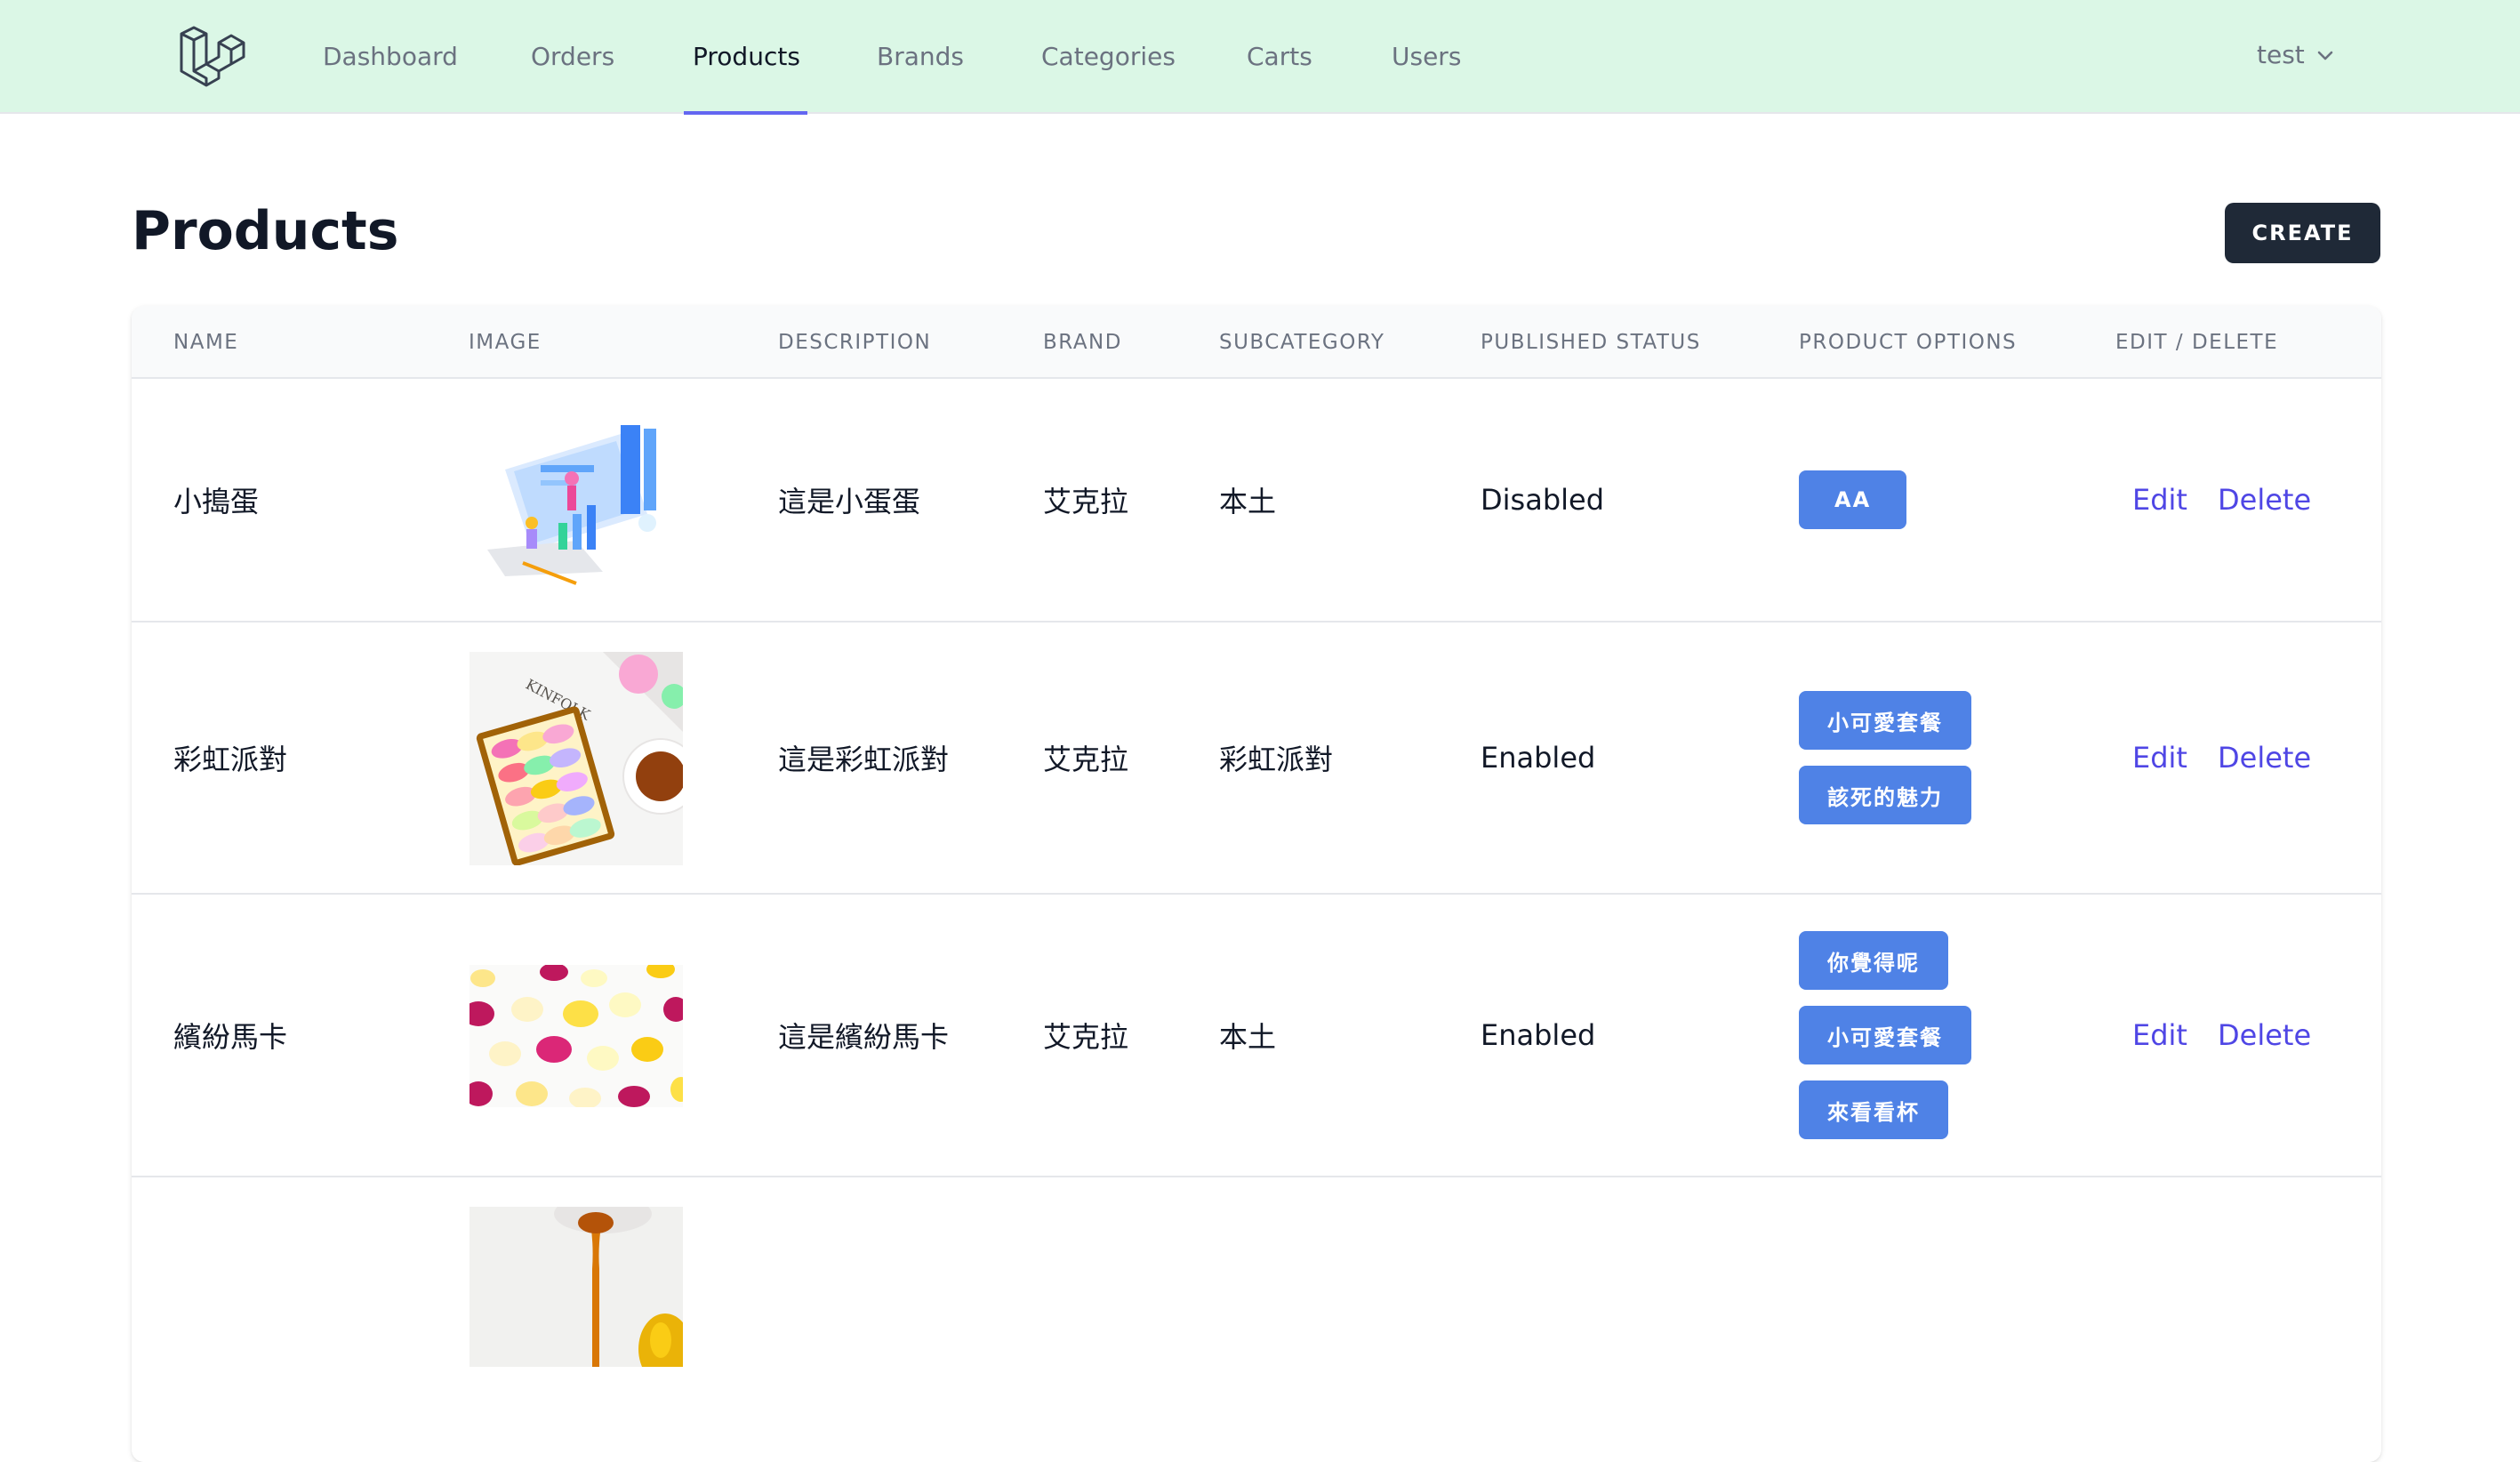 The height and width of the screenshot is (1462, 2520). I want to click on product-options: 你覺得呢 小可愛套餐 來看看杯, so click(1885, 1035).